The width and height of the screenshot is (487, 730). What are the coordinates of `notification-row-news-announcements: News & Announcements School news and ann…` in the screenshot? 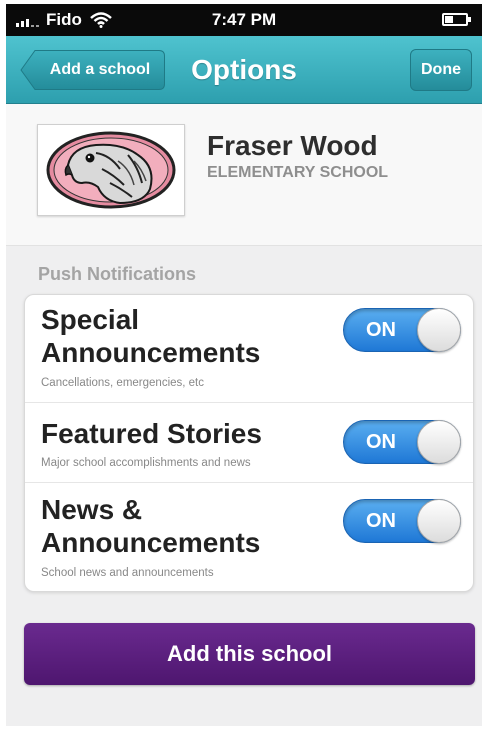 It's located at (249, 537).